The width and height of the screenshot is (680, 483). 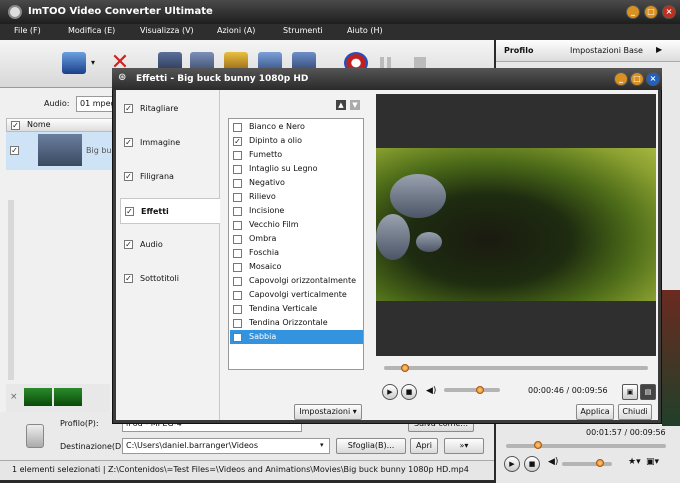 What do you see at coordinates (328, 412) in the screenshot?
I see `effect-settings-button: Impostazioni ▾` at bounding box center [328, 412].